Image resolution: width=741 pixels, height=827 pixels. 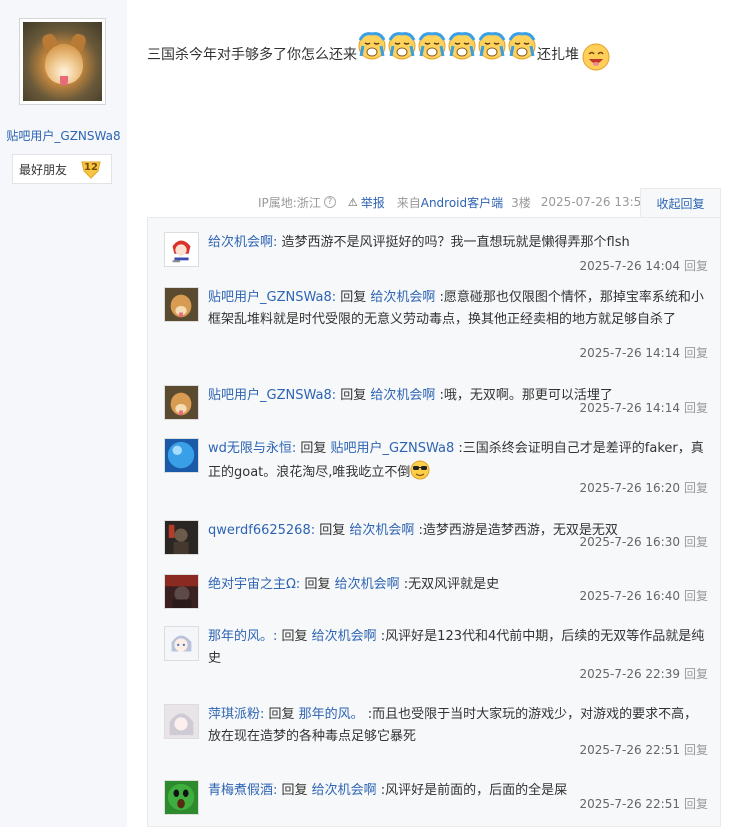 I want to click on post-content: 三国杀今年对手够多了你怎么还来 还扎堆, so click(x=379, y=45).